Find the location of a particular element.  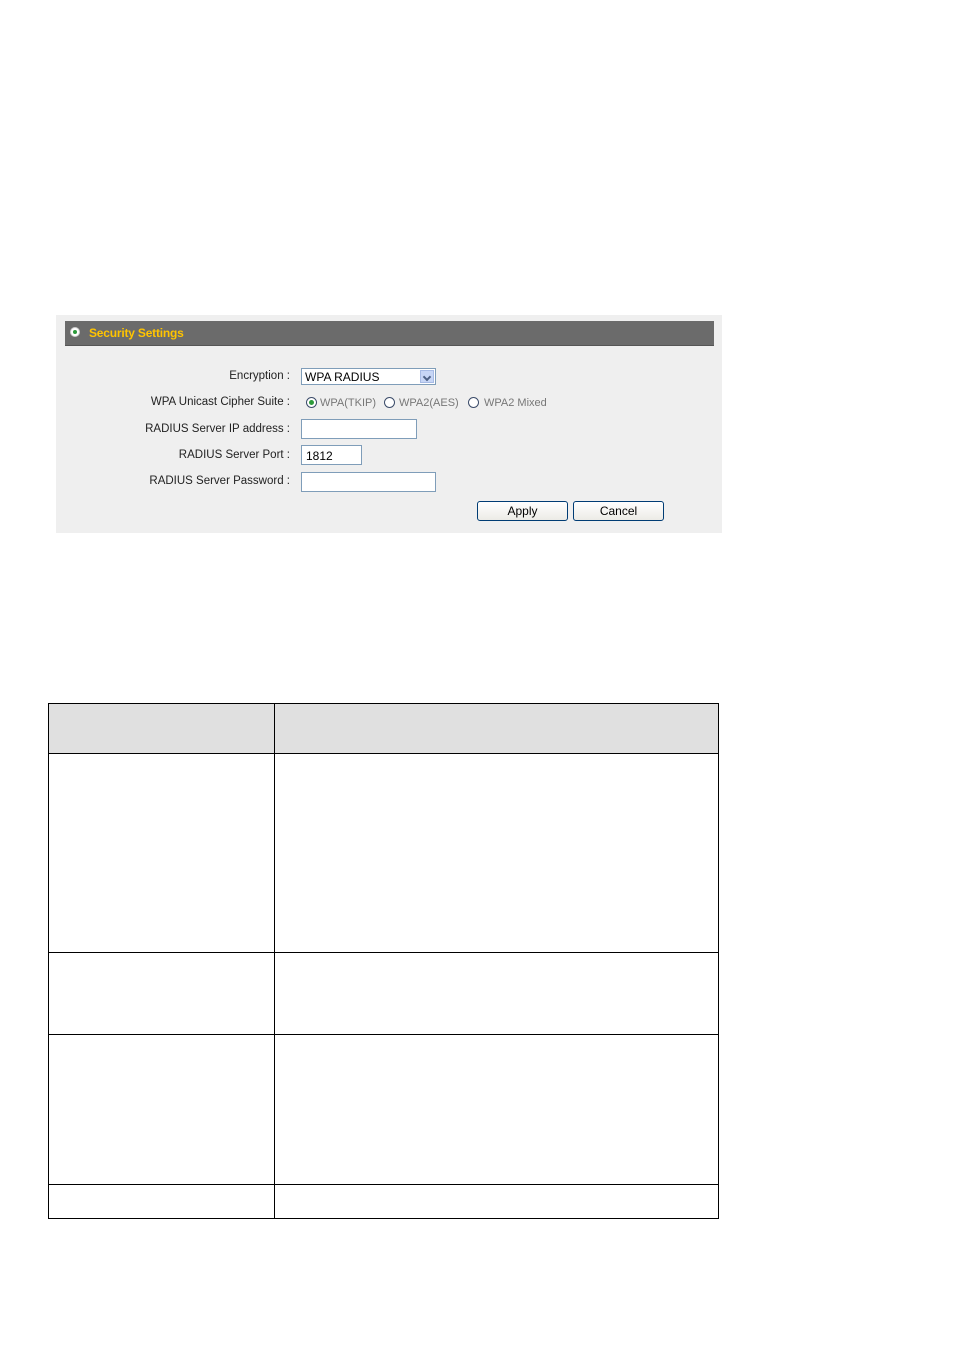

radius-port-input: 1812 is located at coordinates (331, 455).